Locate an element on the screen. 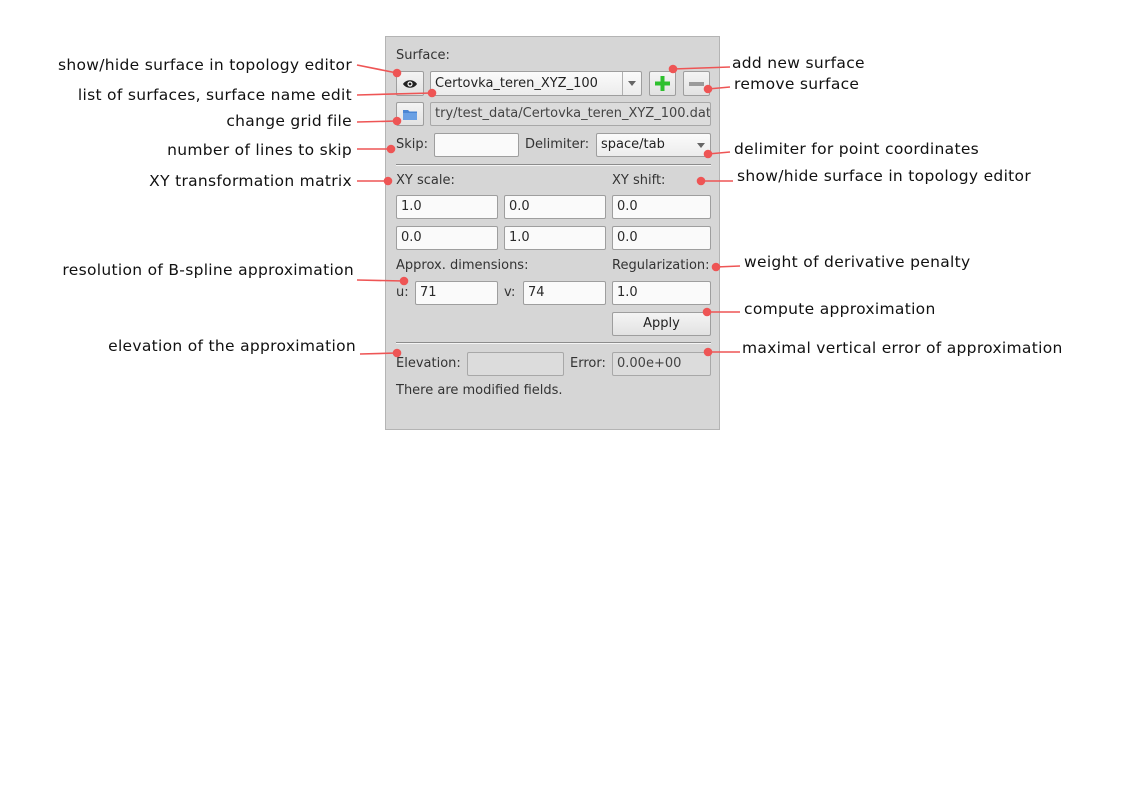  annotation-max-error: maximal vertical error of approximation is located at coordinates (902, 348).